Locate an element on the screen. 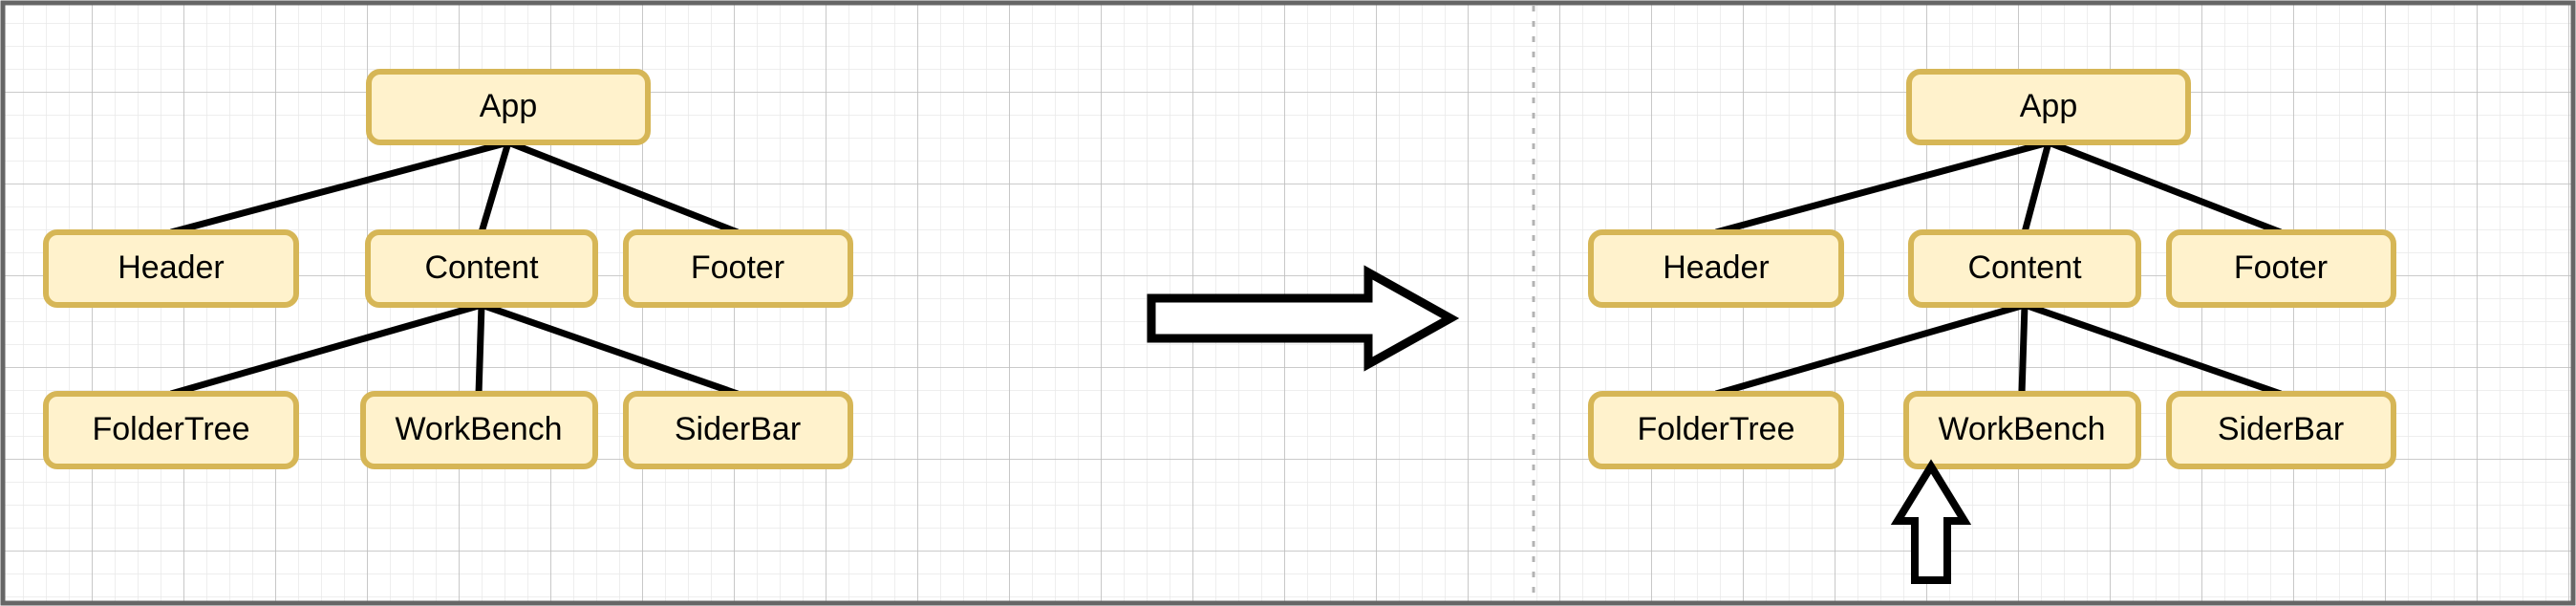 This screenshot has height=606, width=2576. node-header: Header is located at coordinates (171, 268).